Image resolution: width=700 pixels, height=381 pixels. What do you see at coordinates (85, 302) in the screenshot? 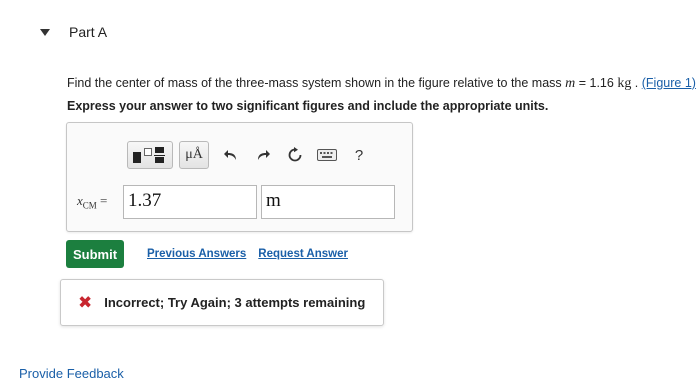
I see `incorrect-x-icon: ✖` at bounding box center [85, 302].